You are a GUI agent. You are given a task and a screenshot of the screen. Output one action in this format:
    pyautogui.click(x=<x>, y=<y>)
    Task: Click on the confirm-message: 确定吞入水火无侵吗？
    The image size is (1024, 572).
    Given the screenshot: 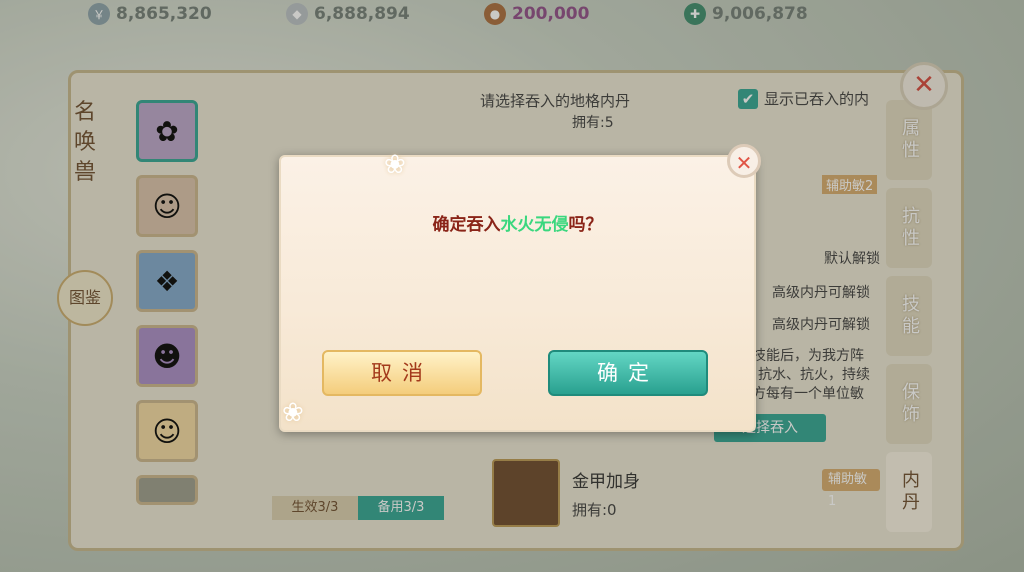 What is the action you would take?
    pyautogui.click(x=517, y=222)
    